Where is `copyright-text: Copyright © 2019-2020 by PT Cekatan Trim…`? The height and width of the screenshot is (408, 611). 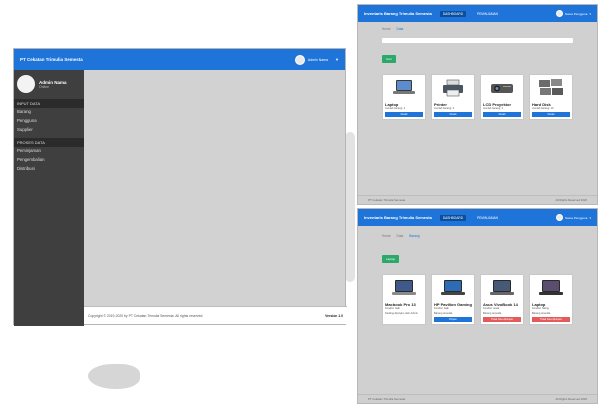 copyright-text: Copyright © 2019-2020 by PT Cekatan Trim… is located at coordinates (146, 315).